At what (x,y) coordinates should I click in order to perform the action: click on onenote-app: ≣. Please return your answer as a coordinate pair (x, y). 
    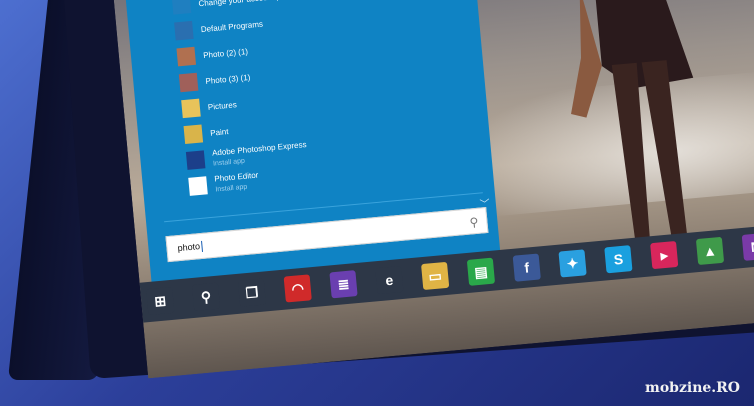
    Looking at the image, I should click on (343, 284).